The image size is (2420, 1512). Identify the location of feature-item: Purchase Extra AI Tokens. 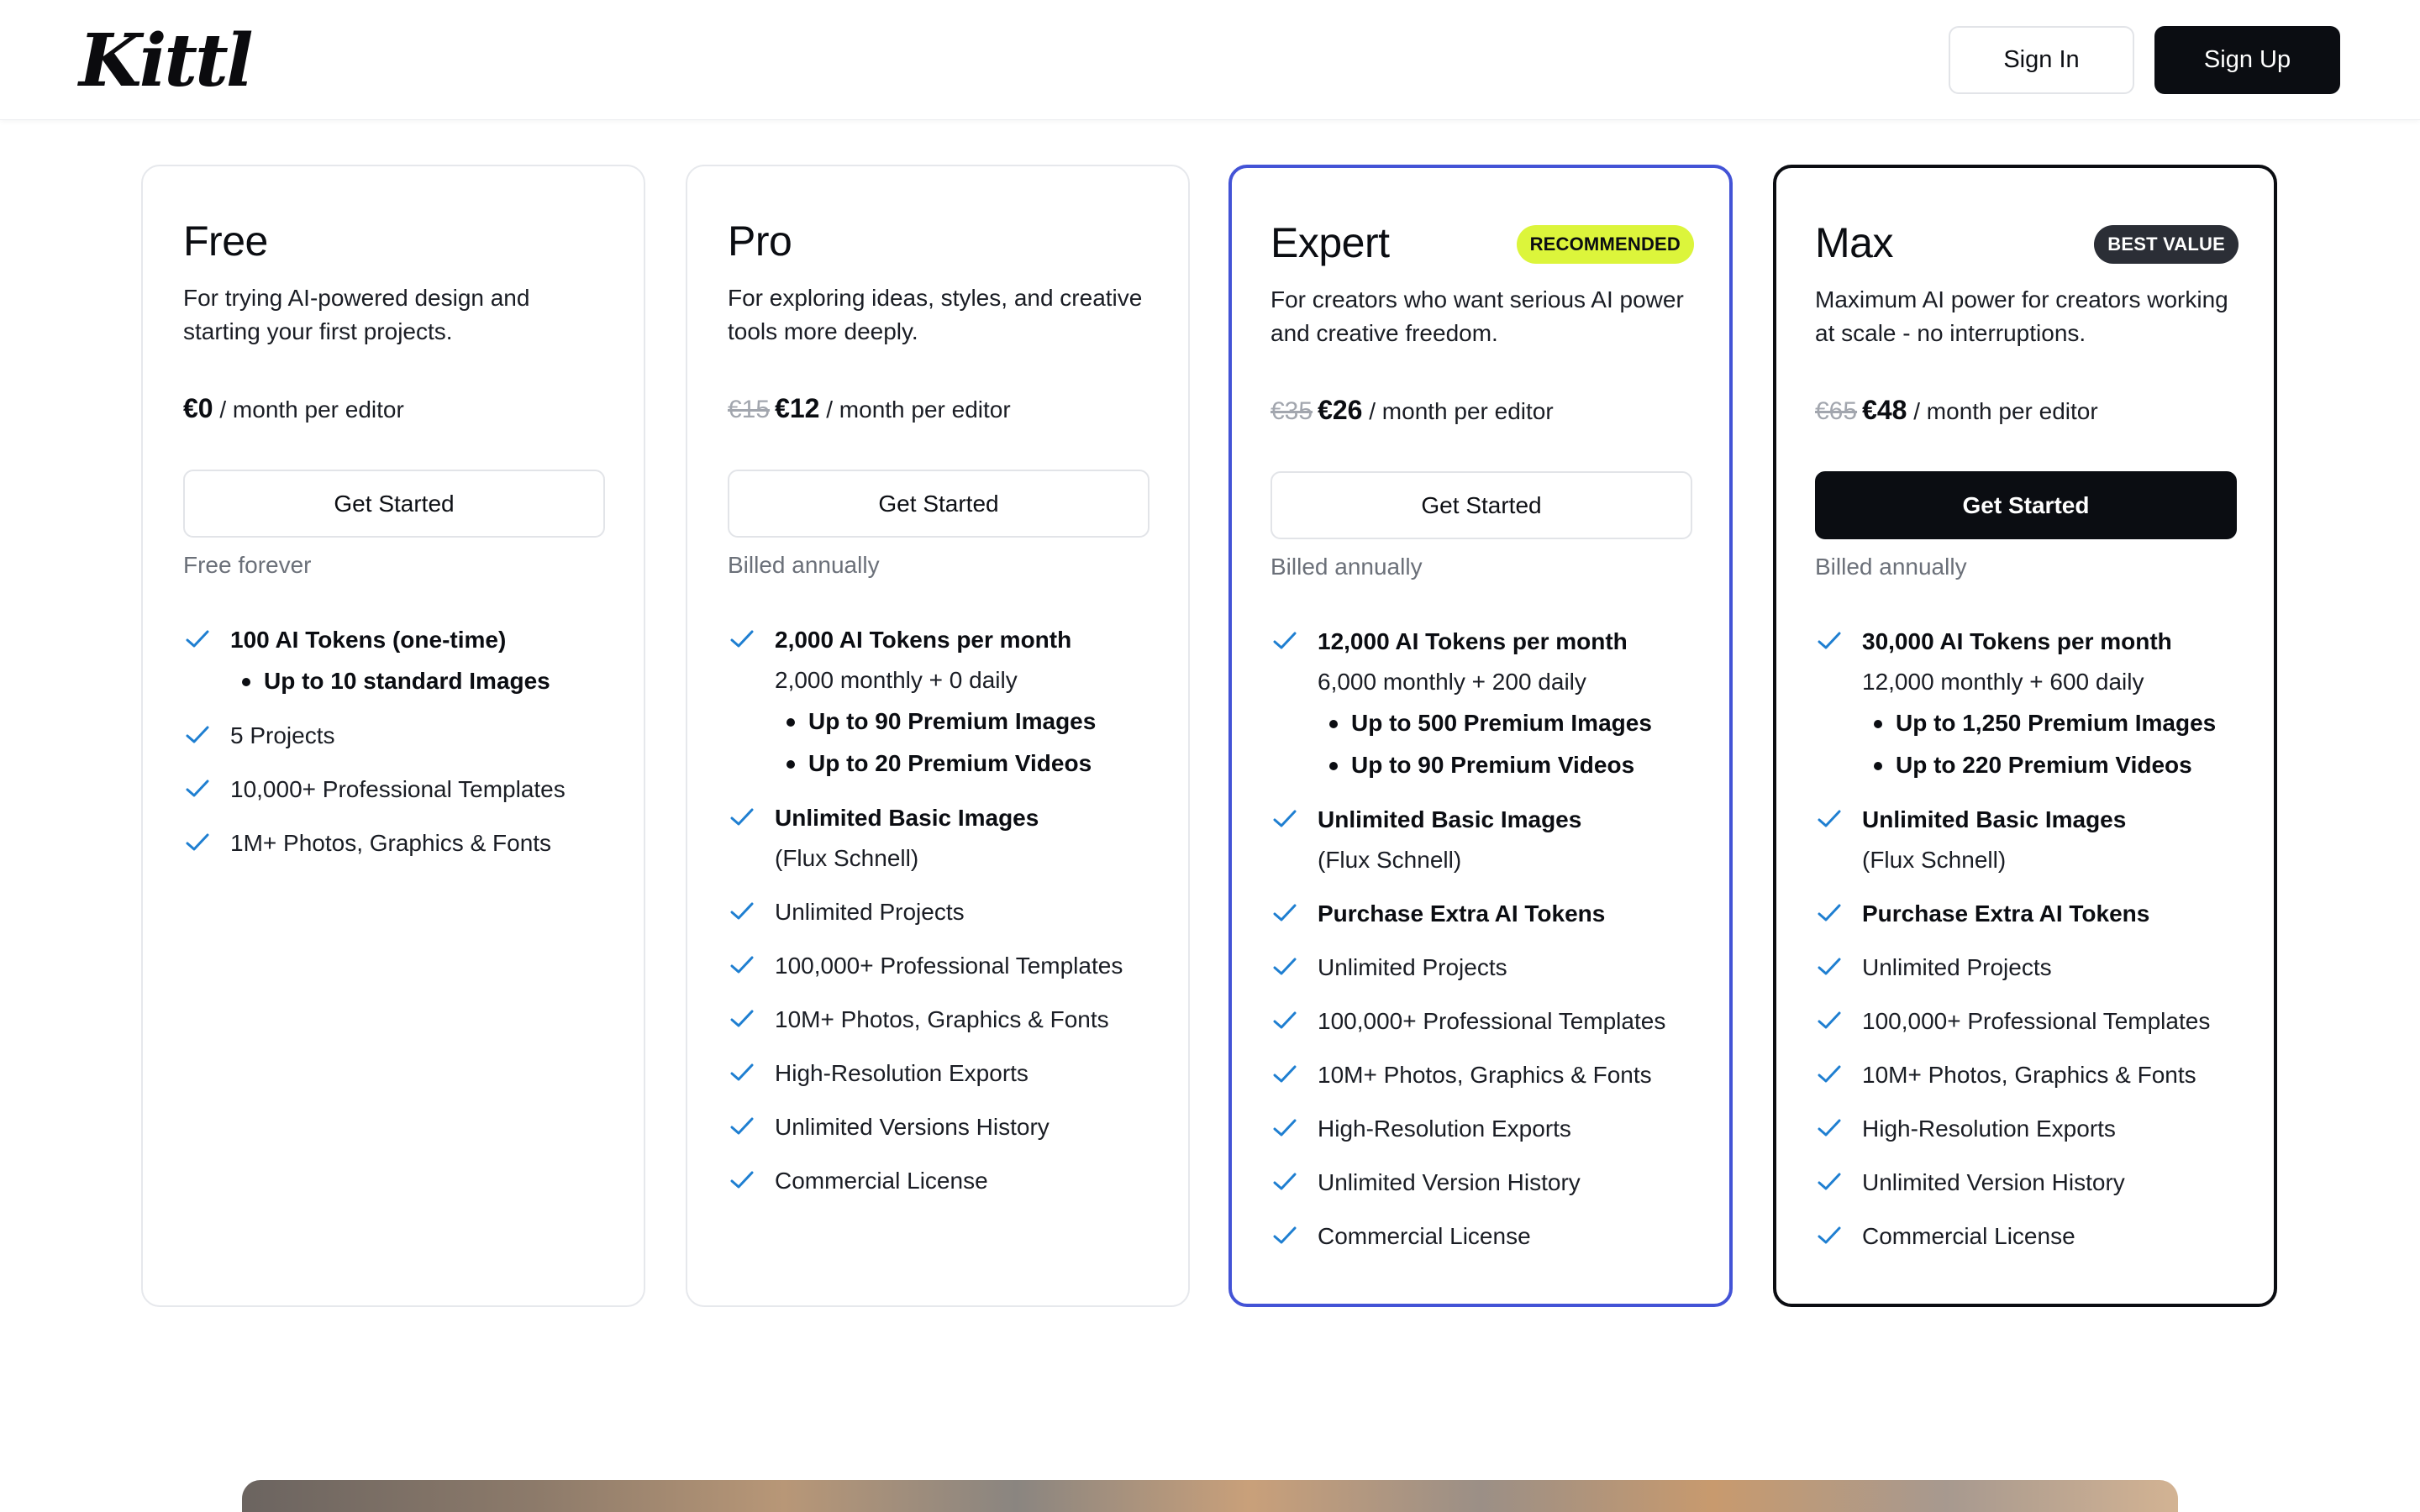
(1488, 914).